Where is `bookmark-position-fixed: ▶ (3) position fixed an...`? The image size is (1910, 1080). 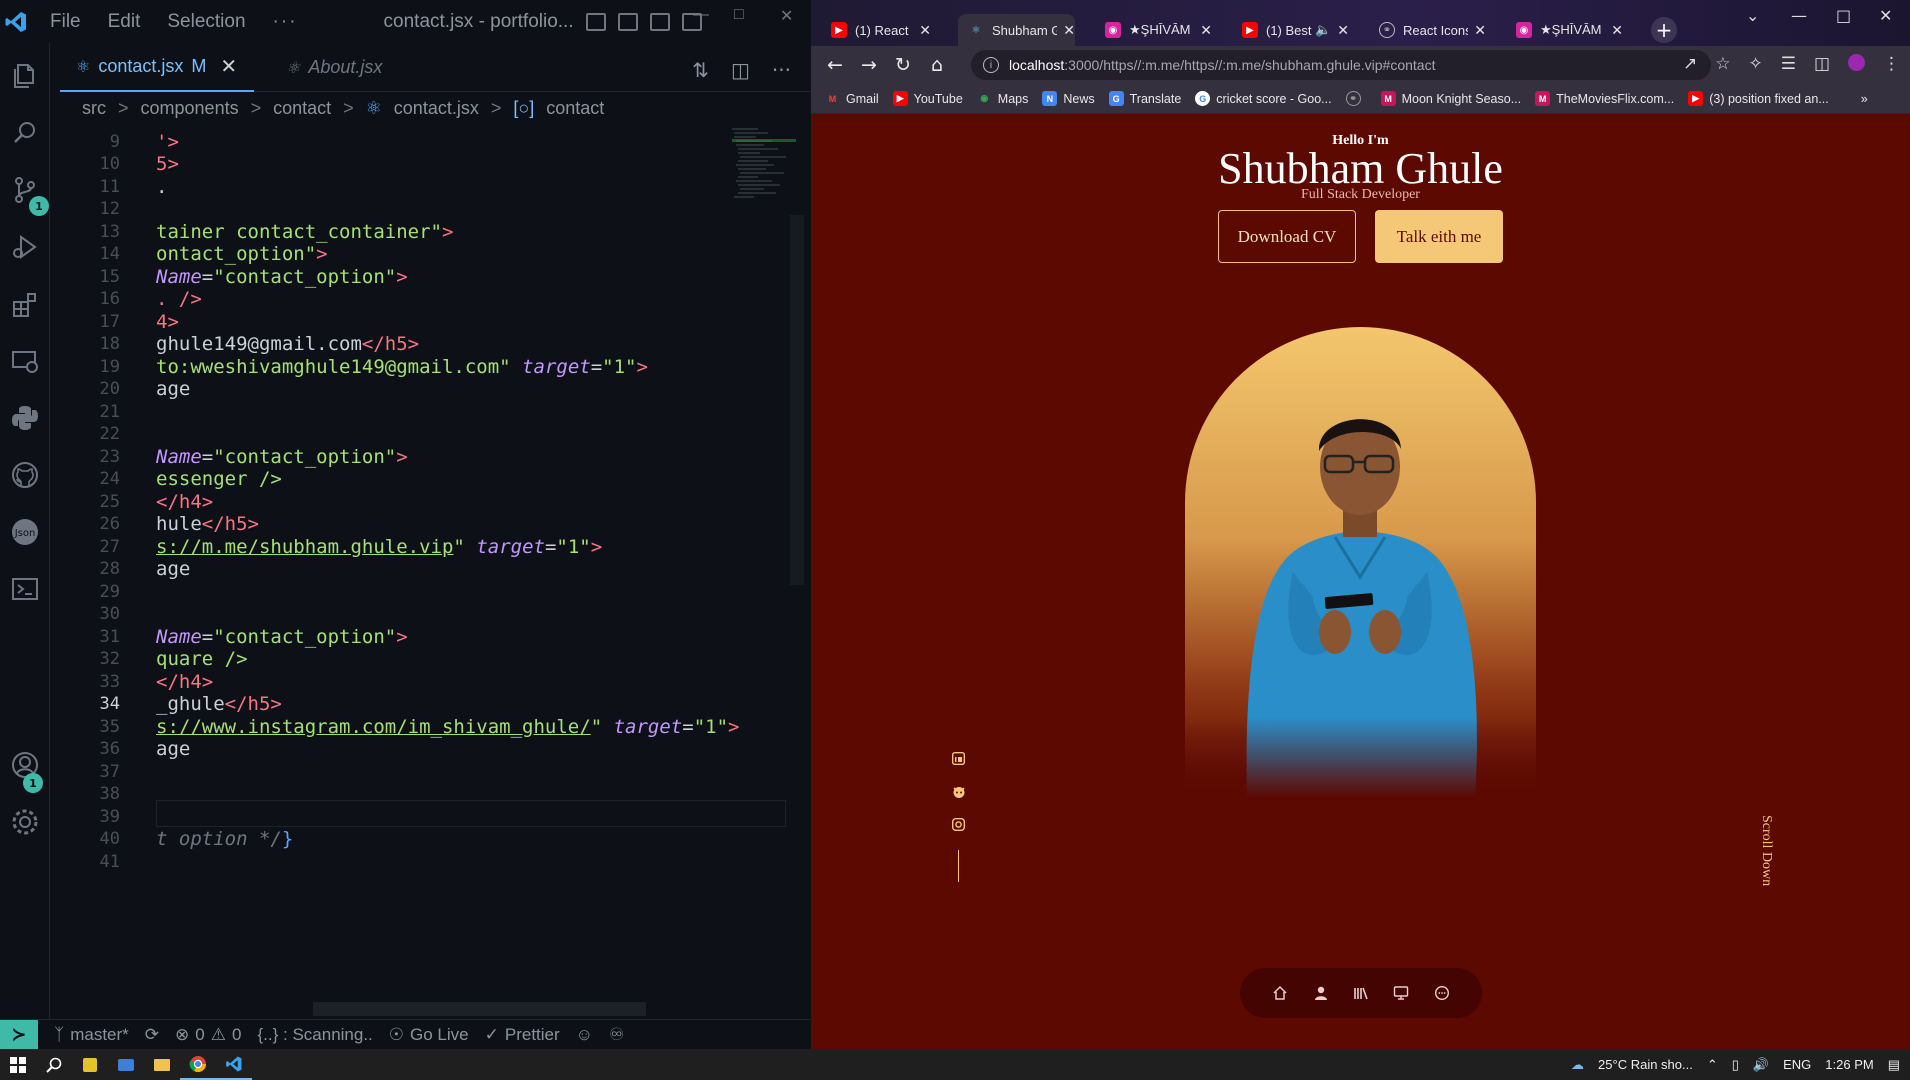 bookmark-position-fixed: ▶ (3) position fixed an... is located at coordinates (1758, 98).